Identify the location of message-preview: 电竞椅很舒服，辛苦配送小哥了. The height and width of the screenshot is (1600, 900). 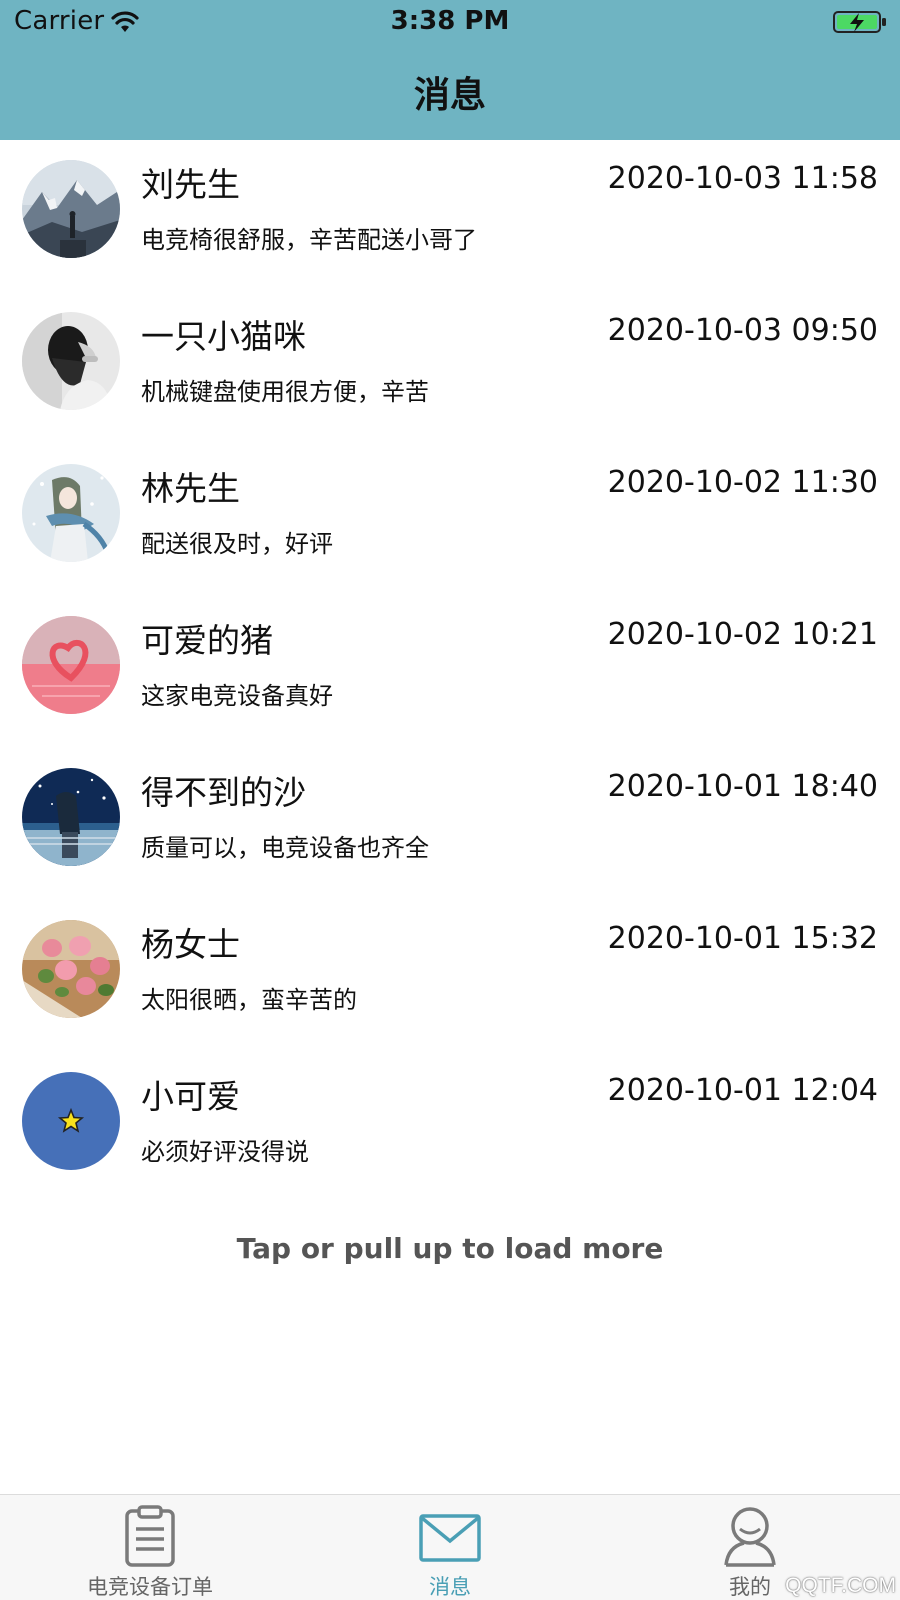
(309, 240).